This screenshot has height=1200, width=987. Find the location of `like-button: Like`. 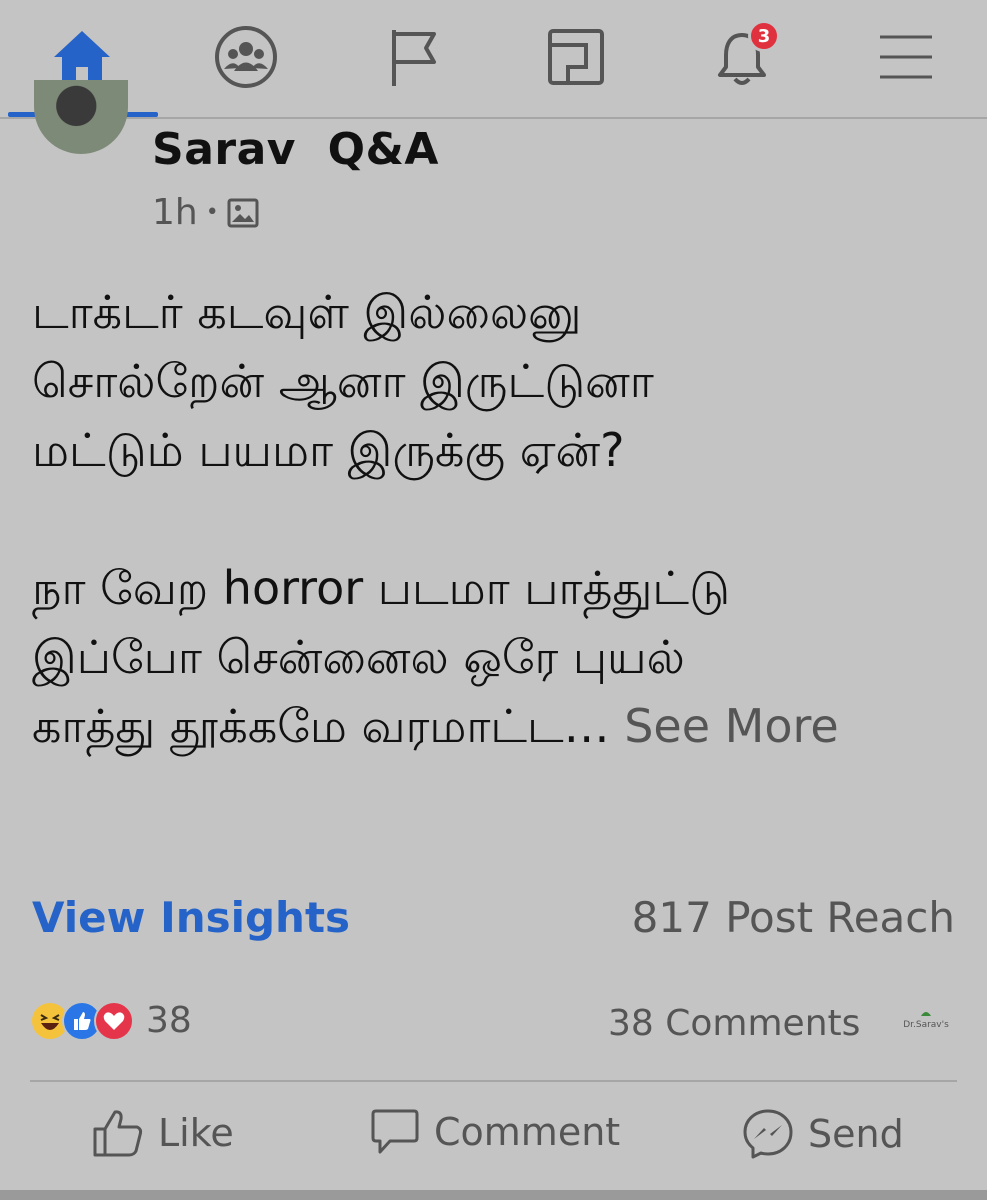

like-button: Like is located at coordinates (163, 1133).